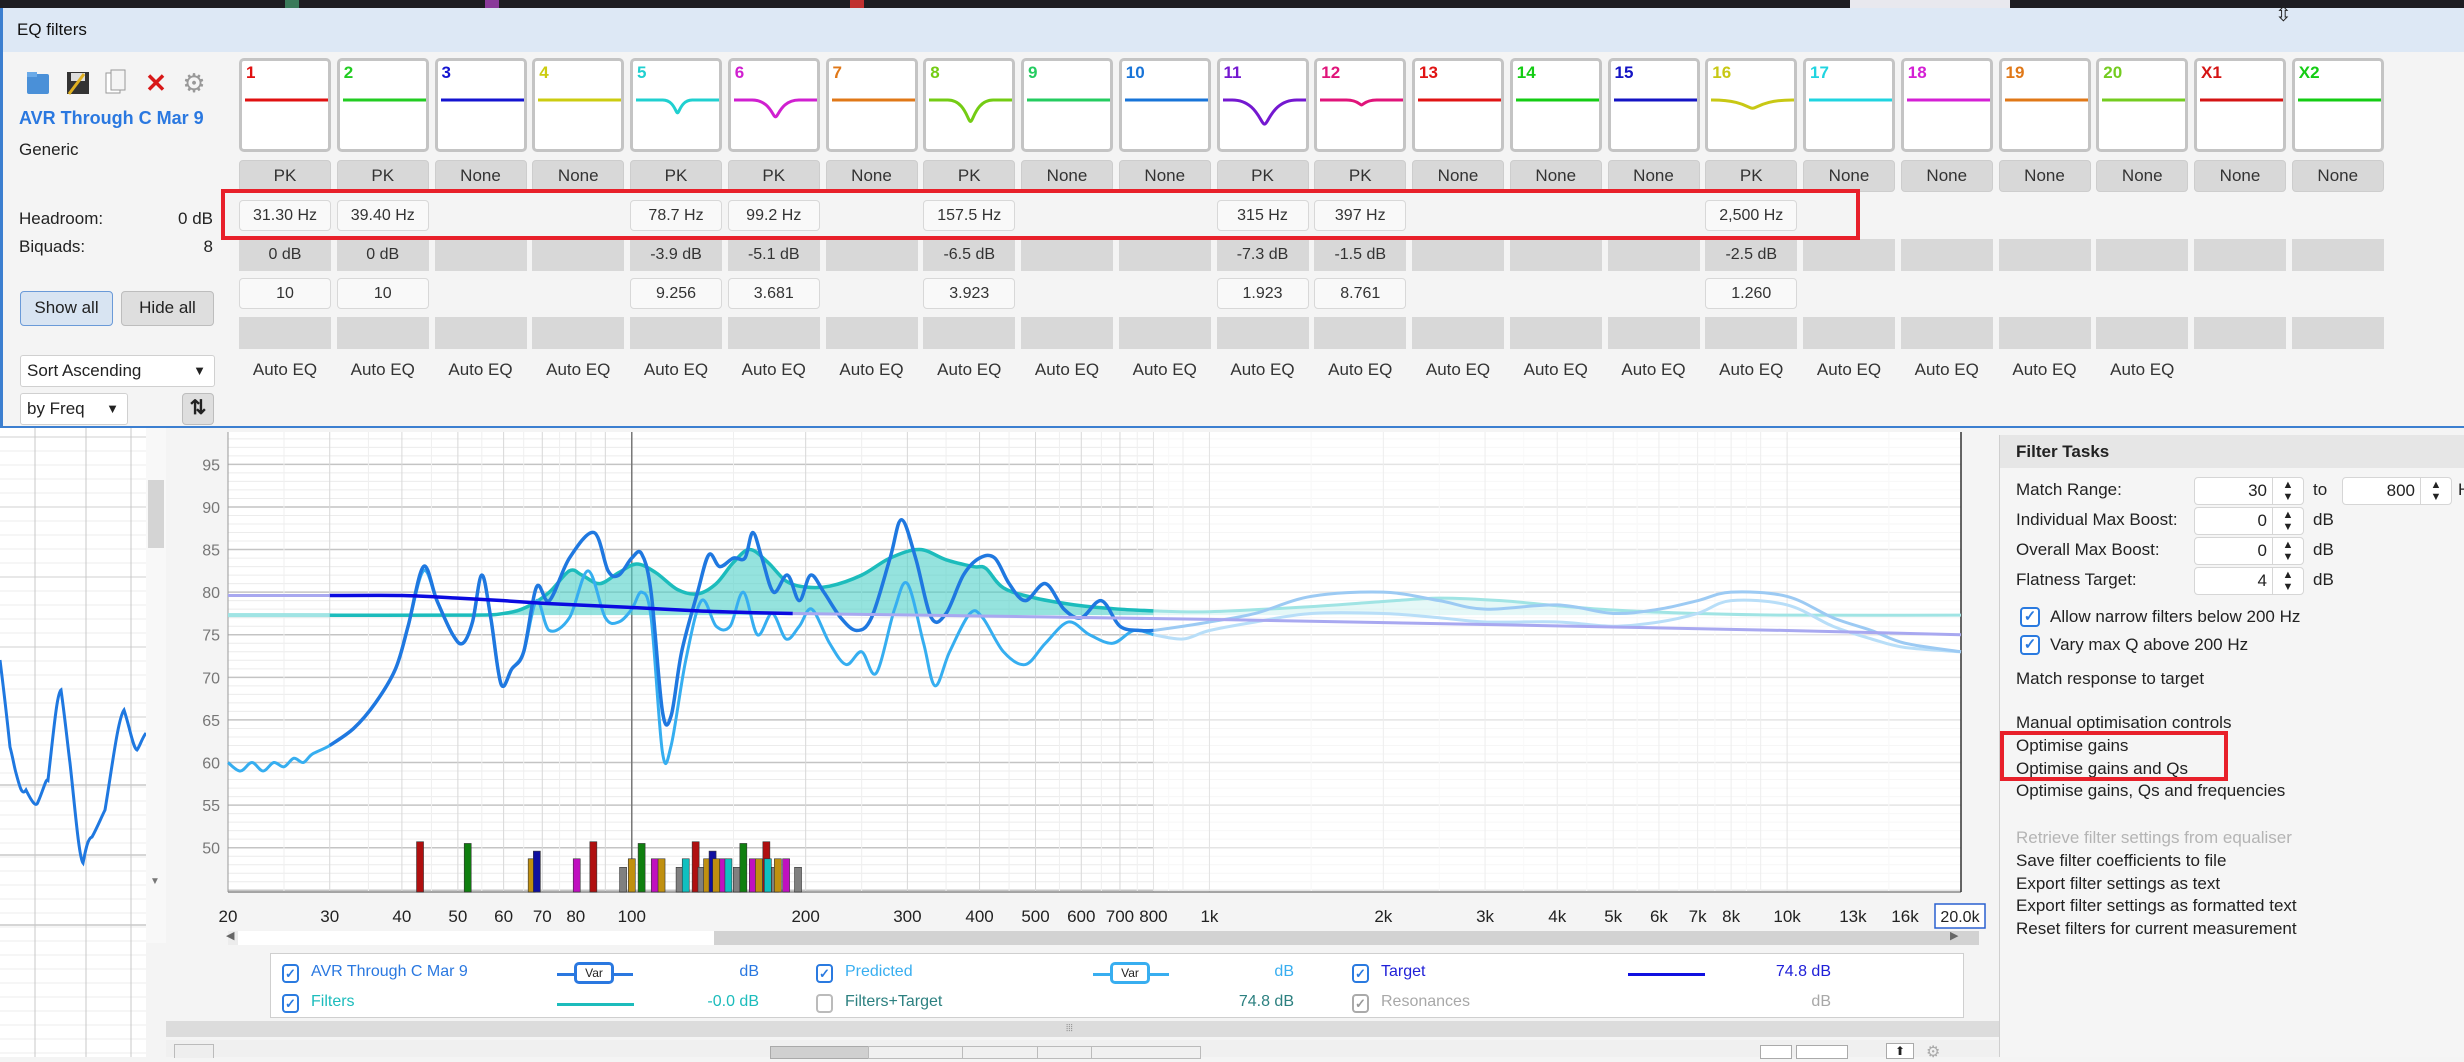 The height and width of the screenshot is (1062, 2464). I want to click on hide-all-button: Hide all, so click(167, 308).